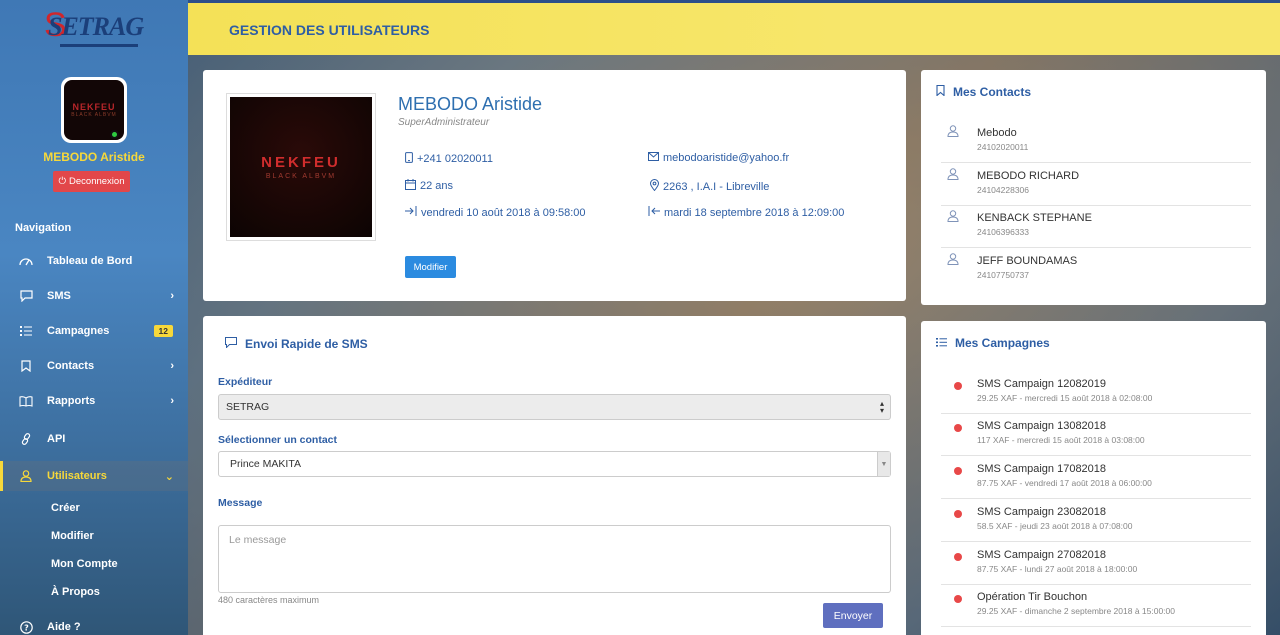  I want to click on modify-profile-button: Modifier, so click(430, 267).